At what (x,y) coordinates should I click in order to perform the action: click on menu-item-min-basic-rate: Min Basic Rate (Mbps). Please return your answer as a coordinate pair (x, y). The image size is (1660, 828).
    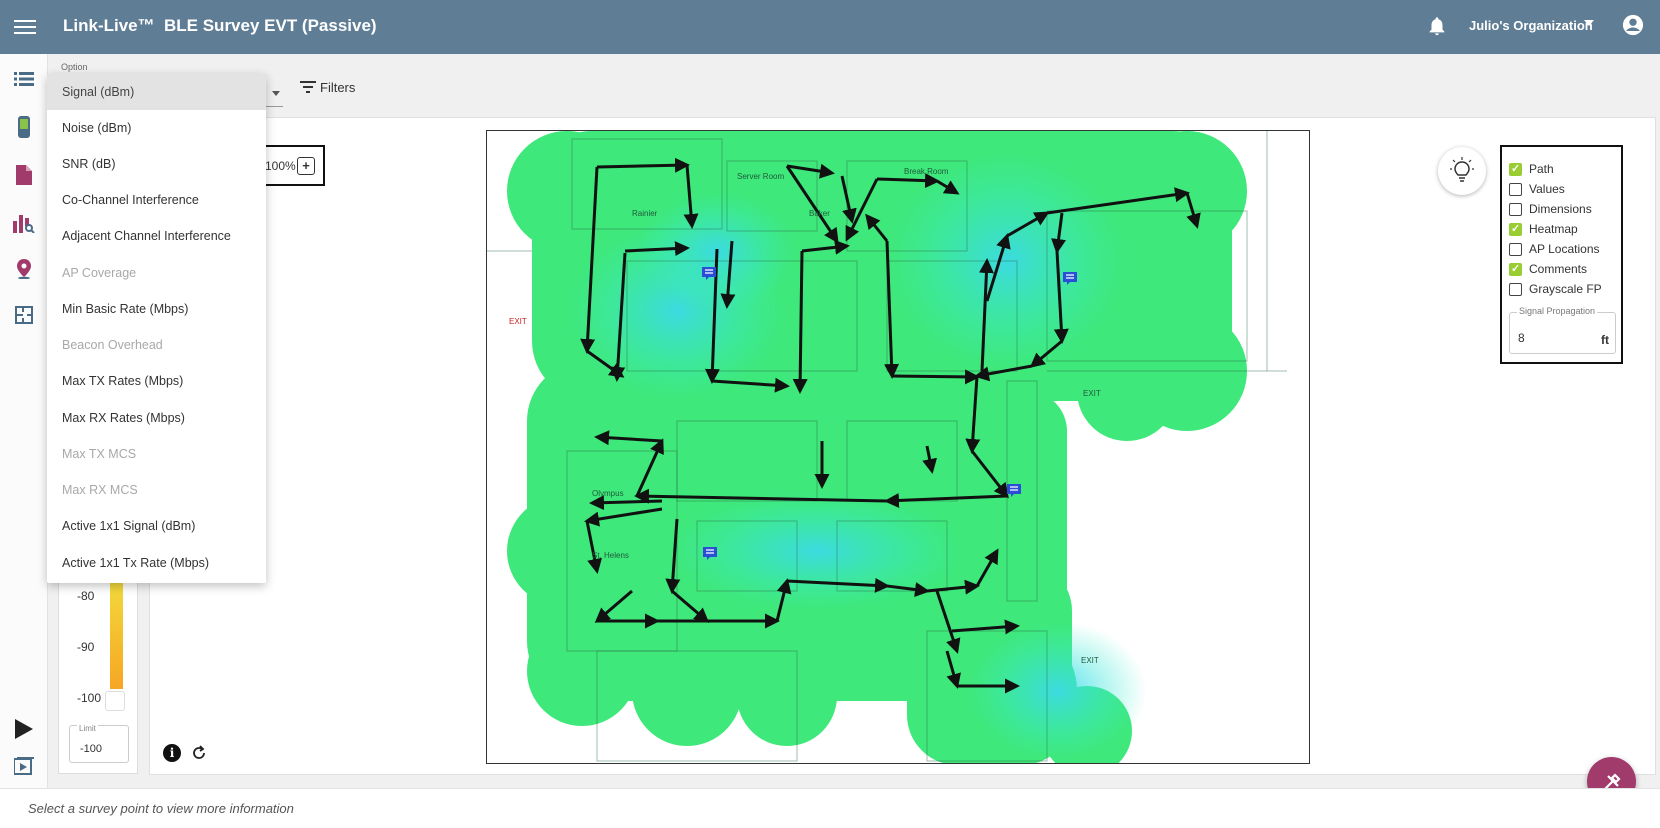
    Looking at the image, I should click on (156, 309).